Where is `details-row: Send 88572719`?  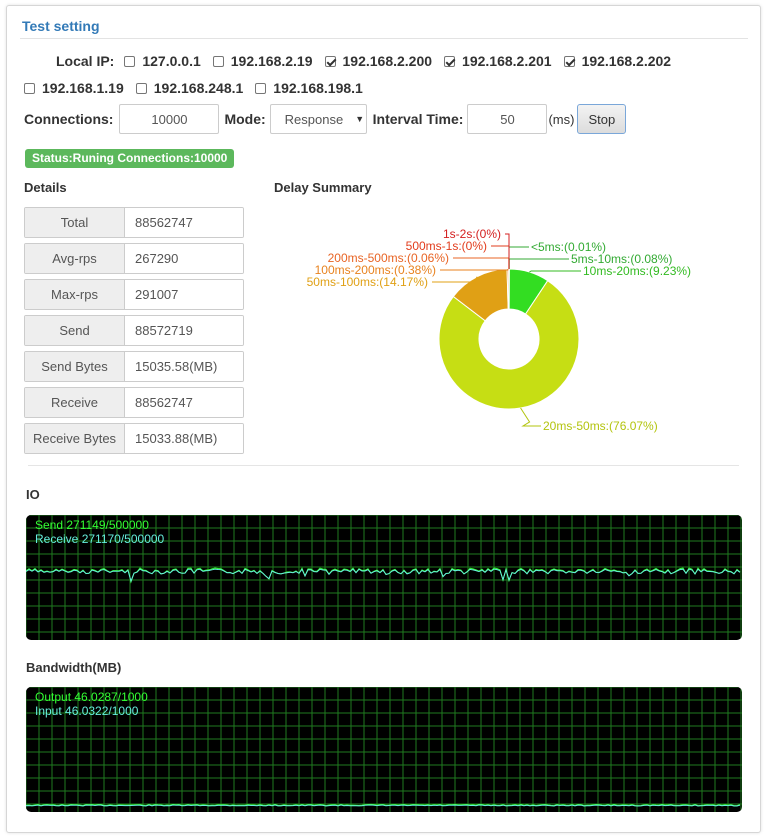 details-row: Send 88572719 is located at coordinates (134, 330).